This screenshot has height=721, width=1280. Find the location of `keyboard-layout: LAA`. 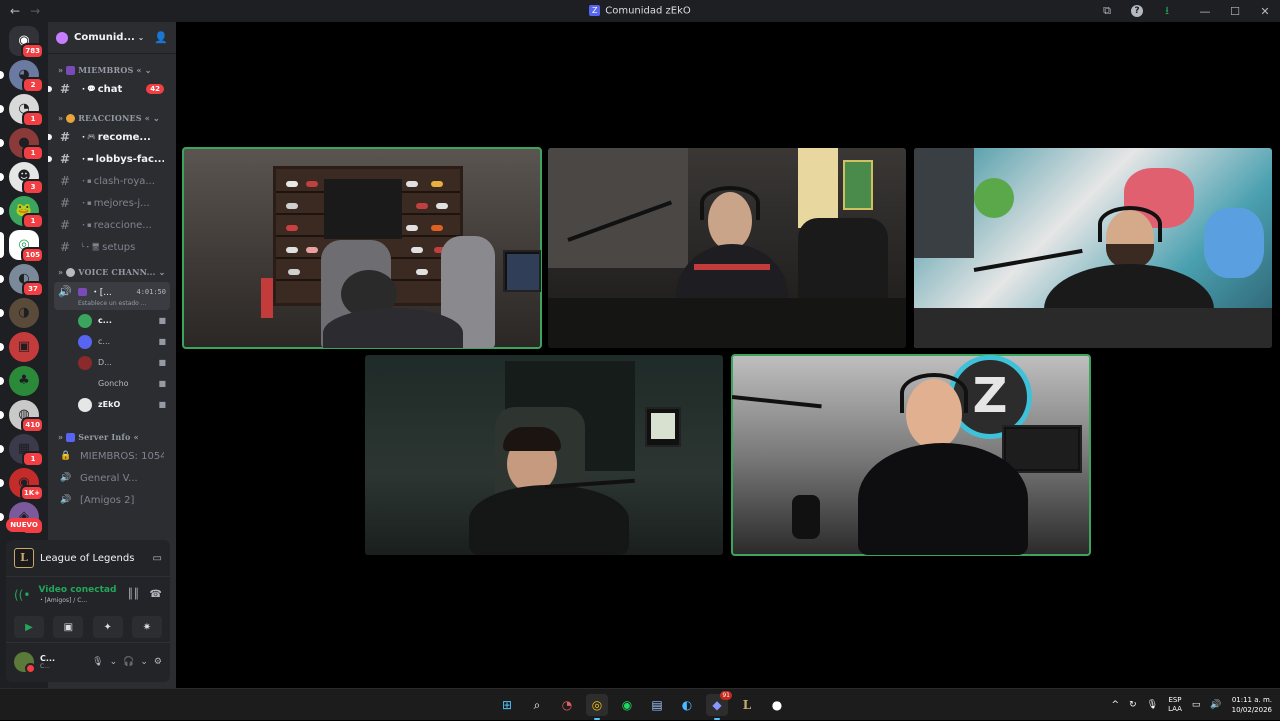

keyboard-layout: LAA is located at coordinates (1175, 709).